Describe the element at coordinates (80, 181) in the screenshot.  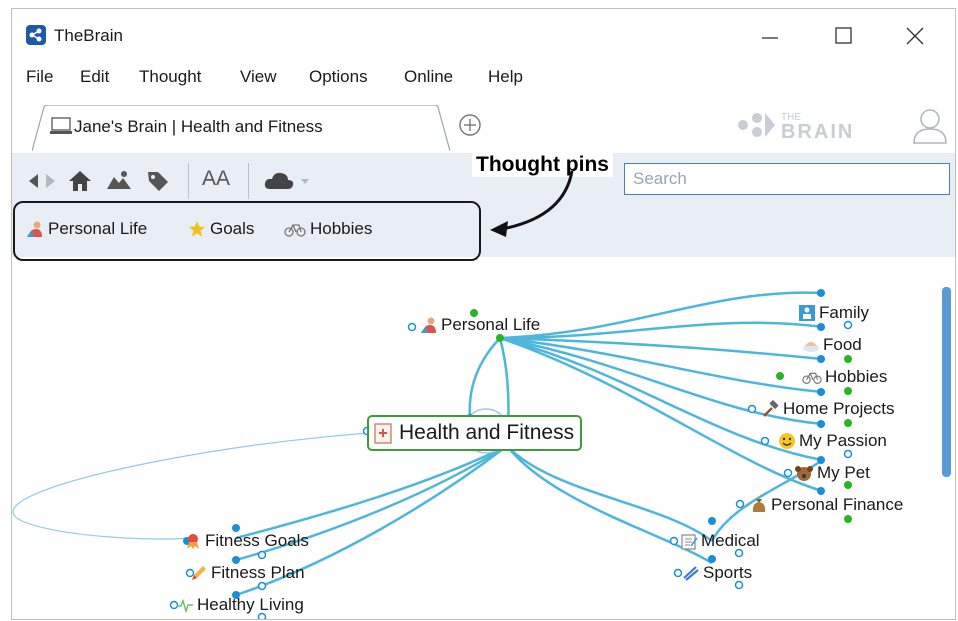
I see `home-icon` at that location.